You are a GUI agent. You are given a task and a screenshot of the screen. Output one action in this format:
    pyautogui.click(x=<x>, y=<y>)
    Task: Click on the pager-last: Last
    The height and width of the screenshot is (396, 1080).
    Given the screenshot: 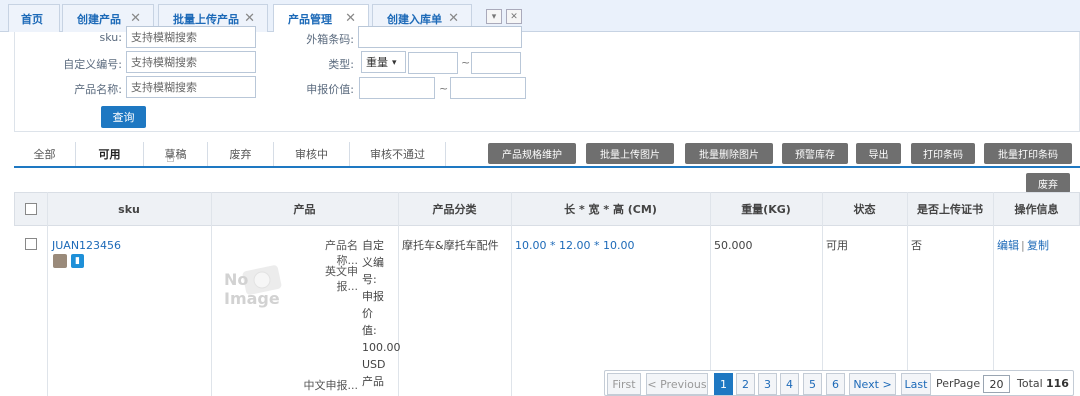 What is the action you would take?
    pyautogui.click(x=916, y=384)
    